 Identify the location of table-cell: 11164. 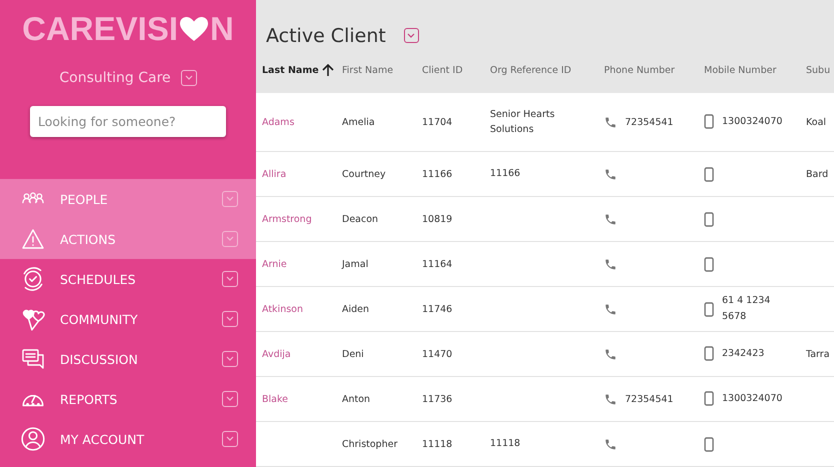
(437, 264).